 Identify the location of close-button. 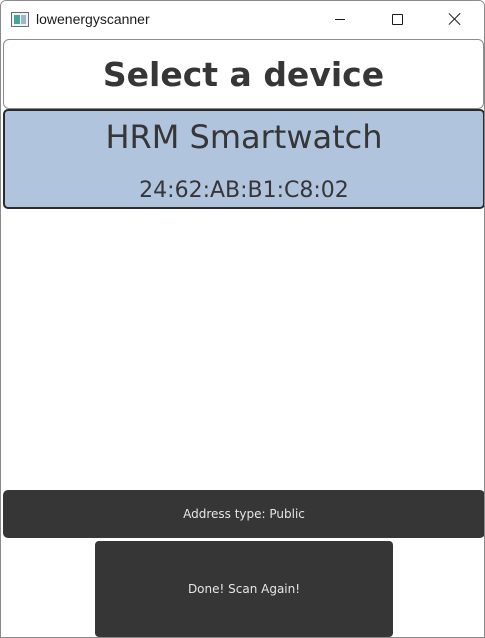
(455, 19).